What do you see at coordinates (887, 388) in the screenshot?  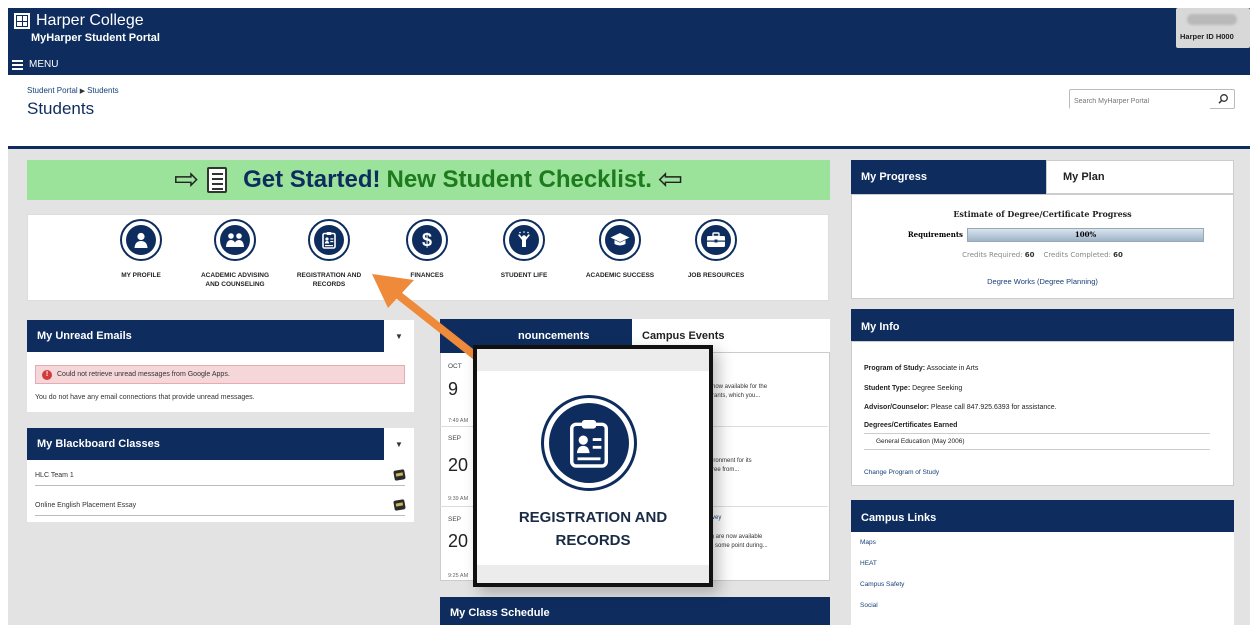 I see `student-type-label: Student Type:` at bounding box center [887, 388].